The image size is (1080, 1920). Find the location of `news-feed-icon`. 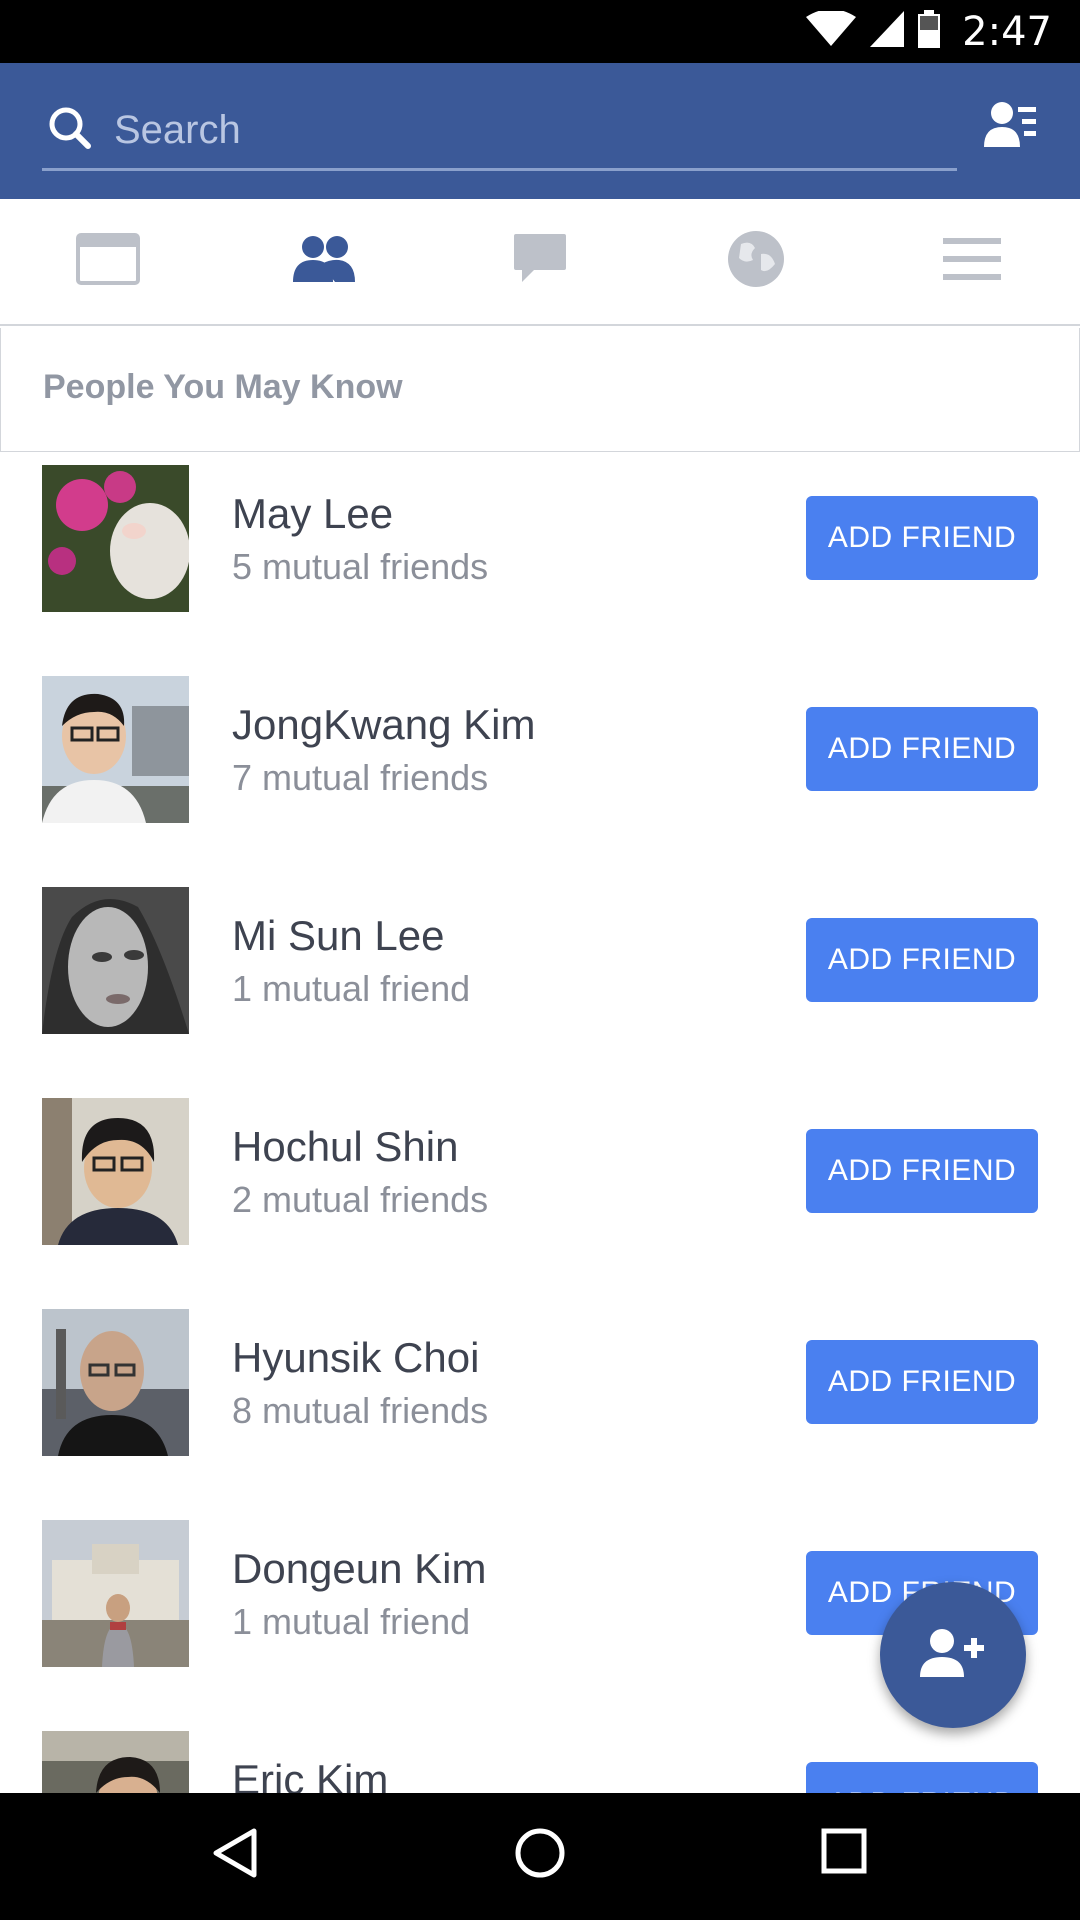

news-feed-icon is located at coordinates (108, 261).